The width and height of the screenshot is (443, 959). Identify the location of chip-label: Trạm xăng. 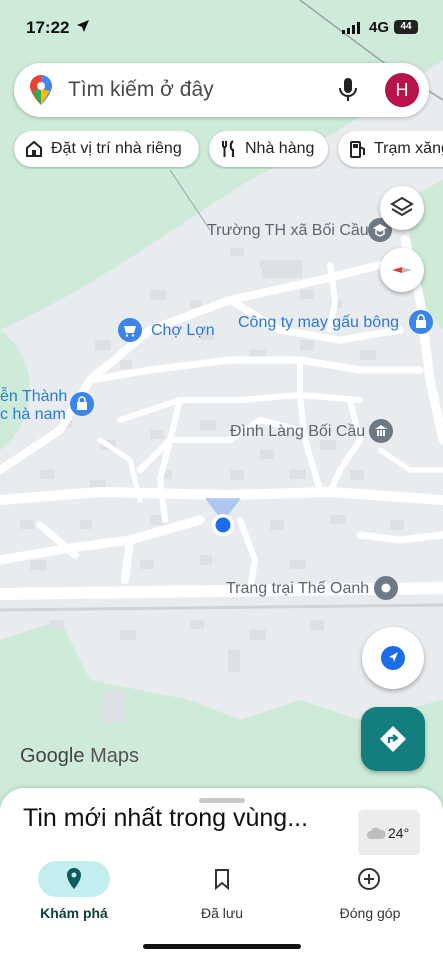
(408, 148).